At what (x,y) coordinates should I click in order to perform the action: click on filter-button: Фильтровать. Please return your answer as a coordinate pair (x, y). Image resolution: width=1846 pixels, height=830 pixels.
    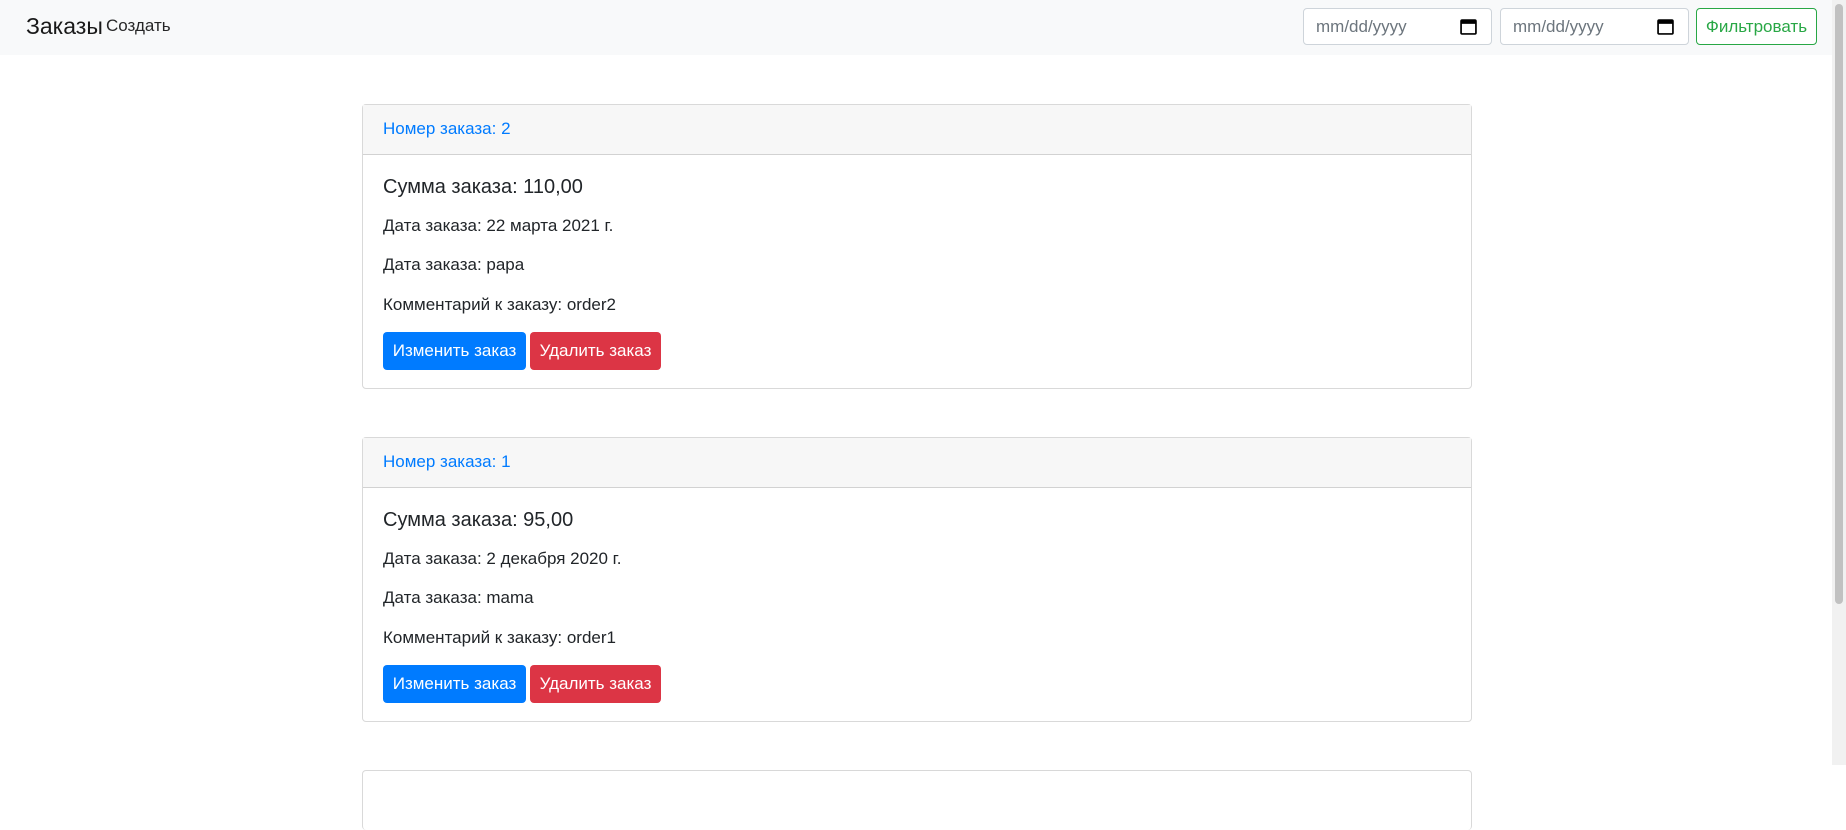
    Looking at the image, I should click on (1756, 26).